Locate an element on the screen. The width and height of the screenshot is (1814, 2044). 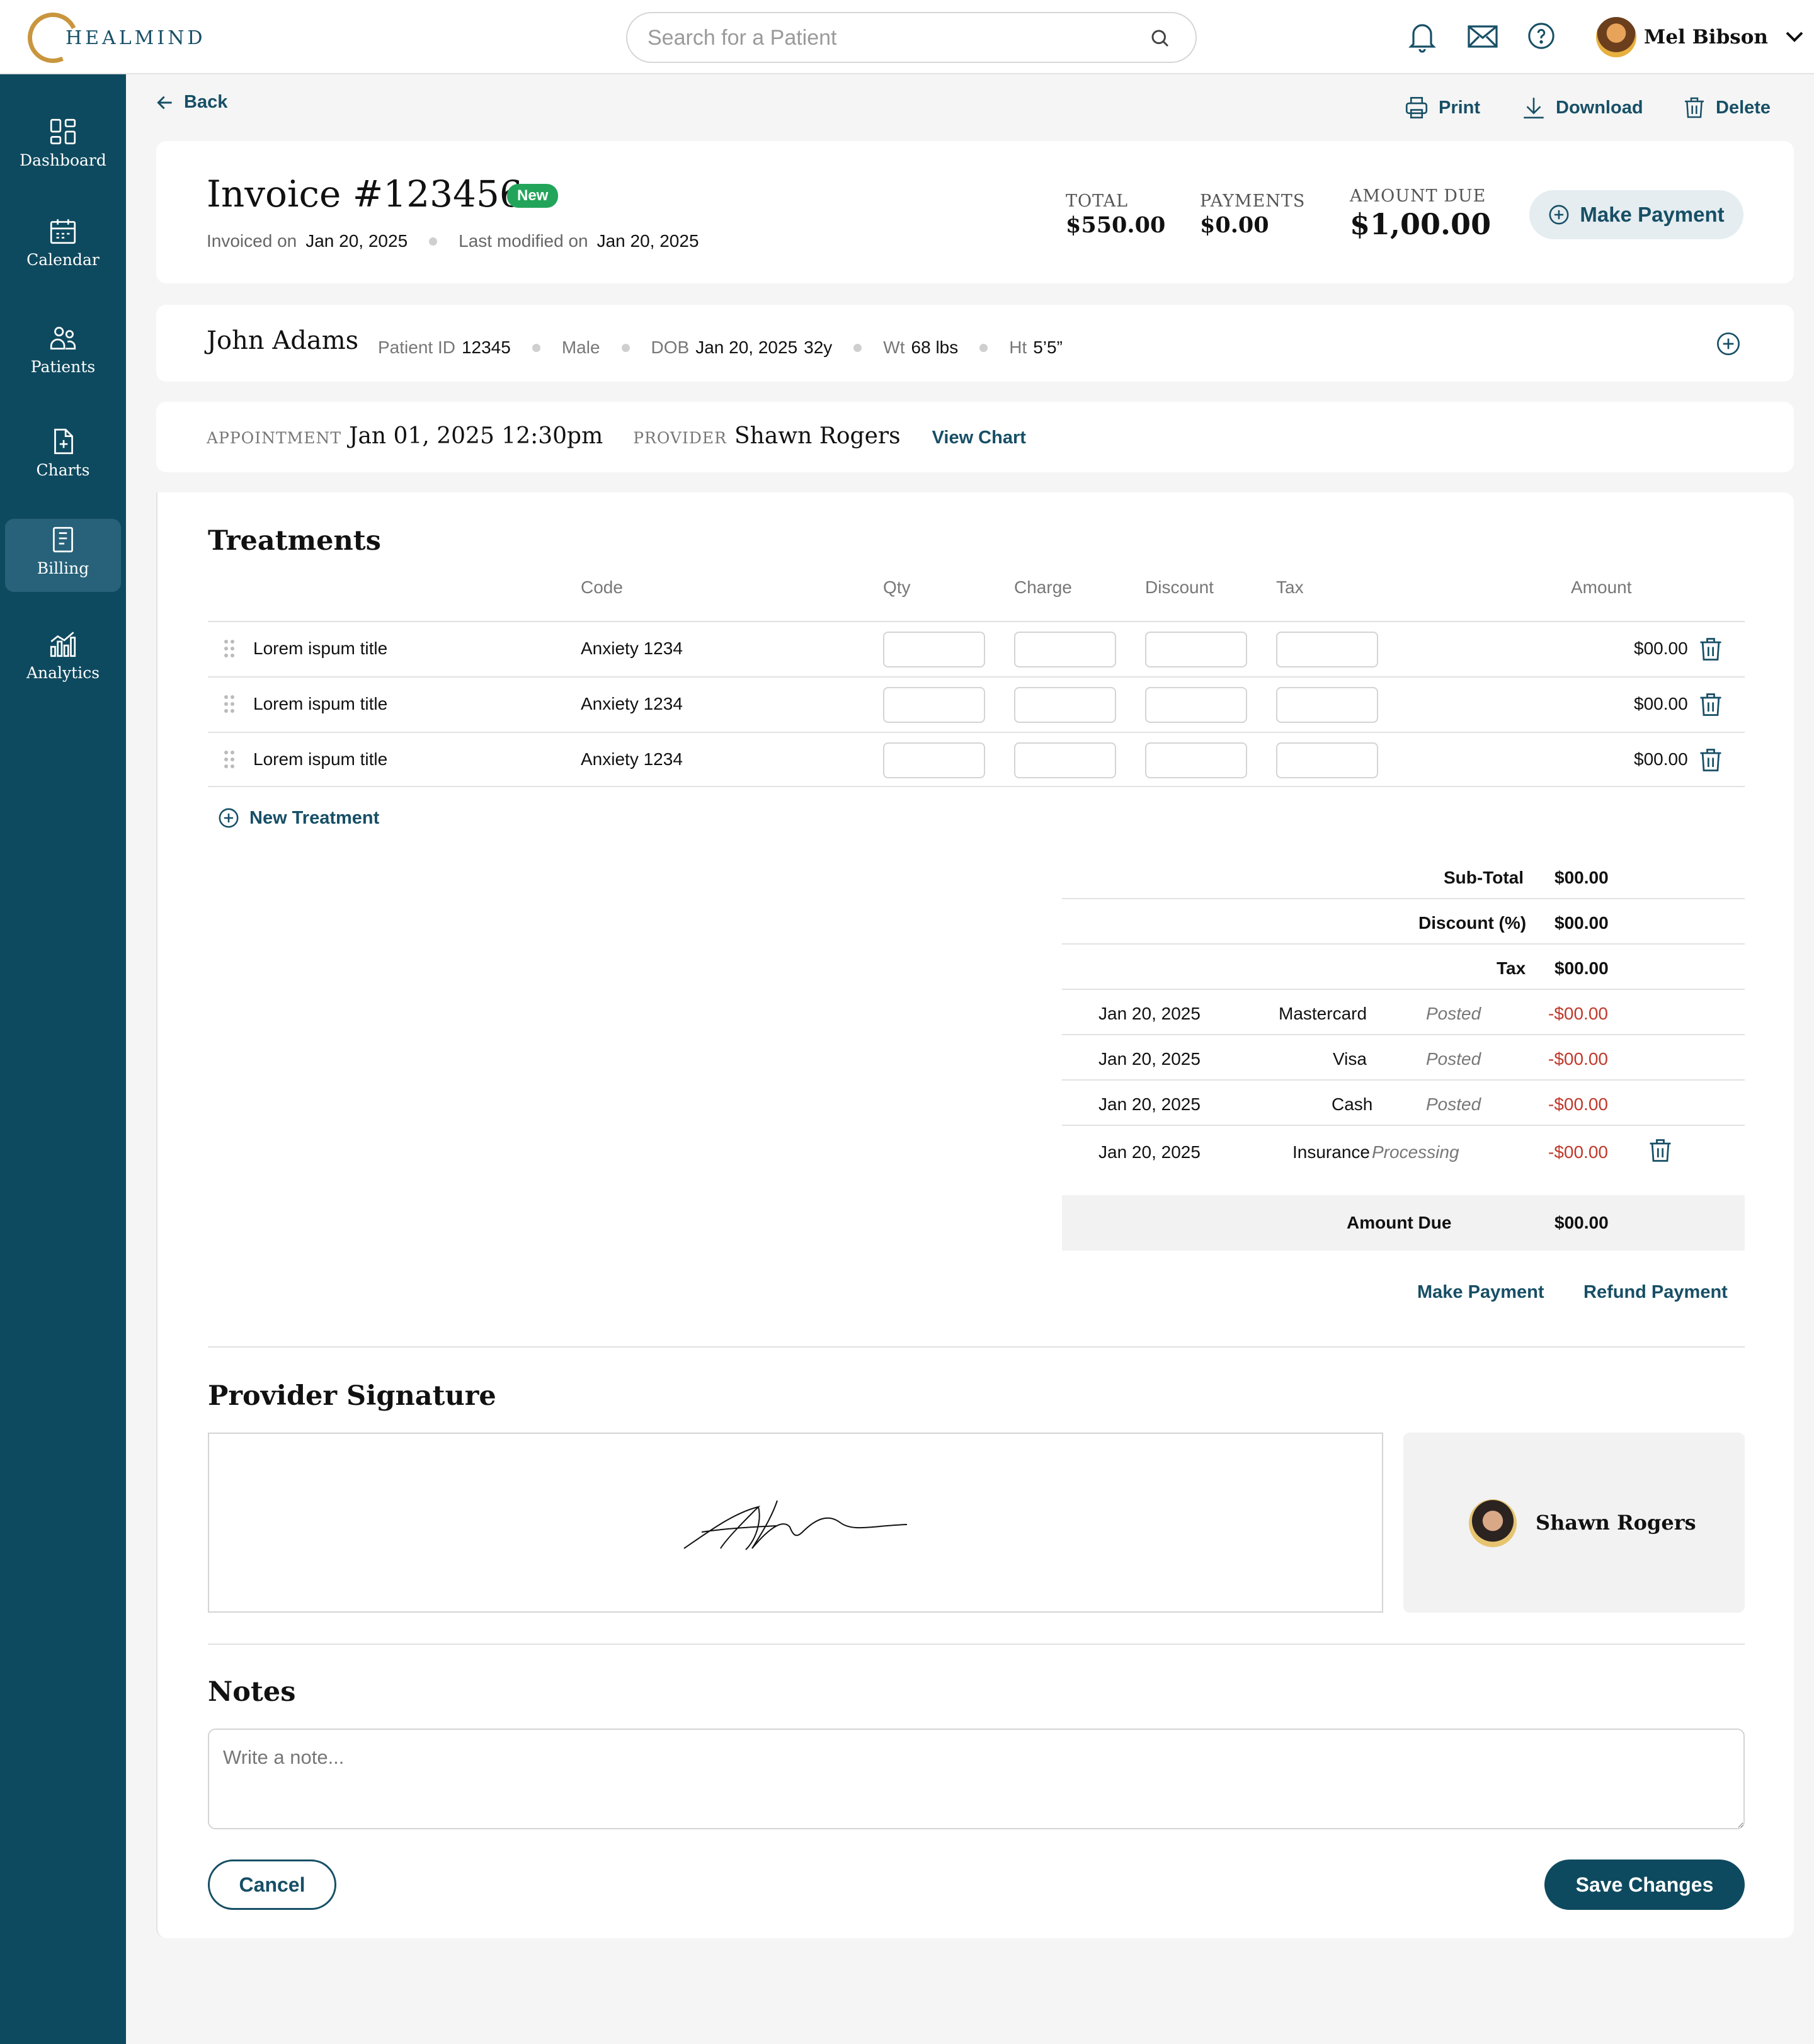
mail-icon is located at coordinates (1482, 36).